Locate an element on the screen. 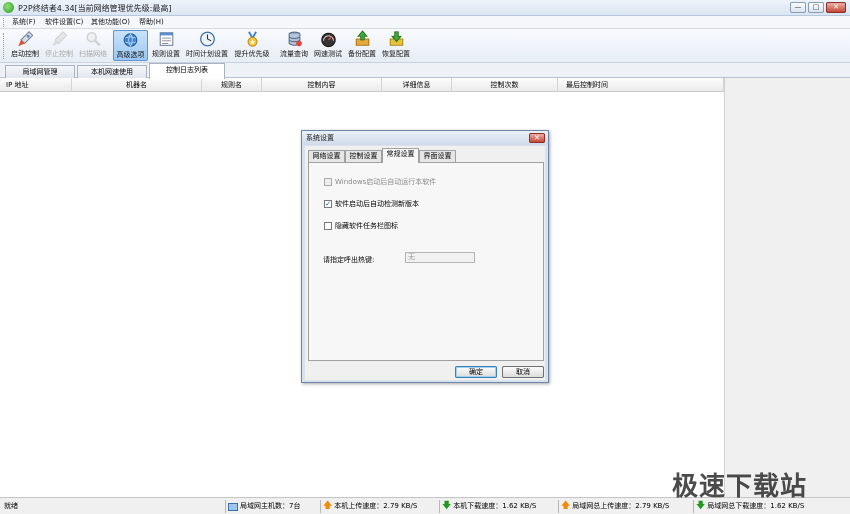 The height and width of the screenshot is (514, 850). minimize-button: — is located at coordinates (798, 7).